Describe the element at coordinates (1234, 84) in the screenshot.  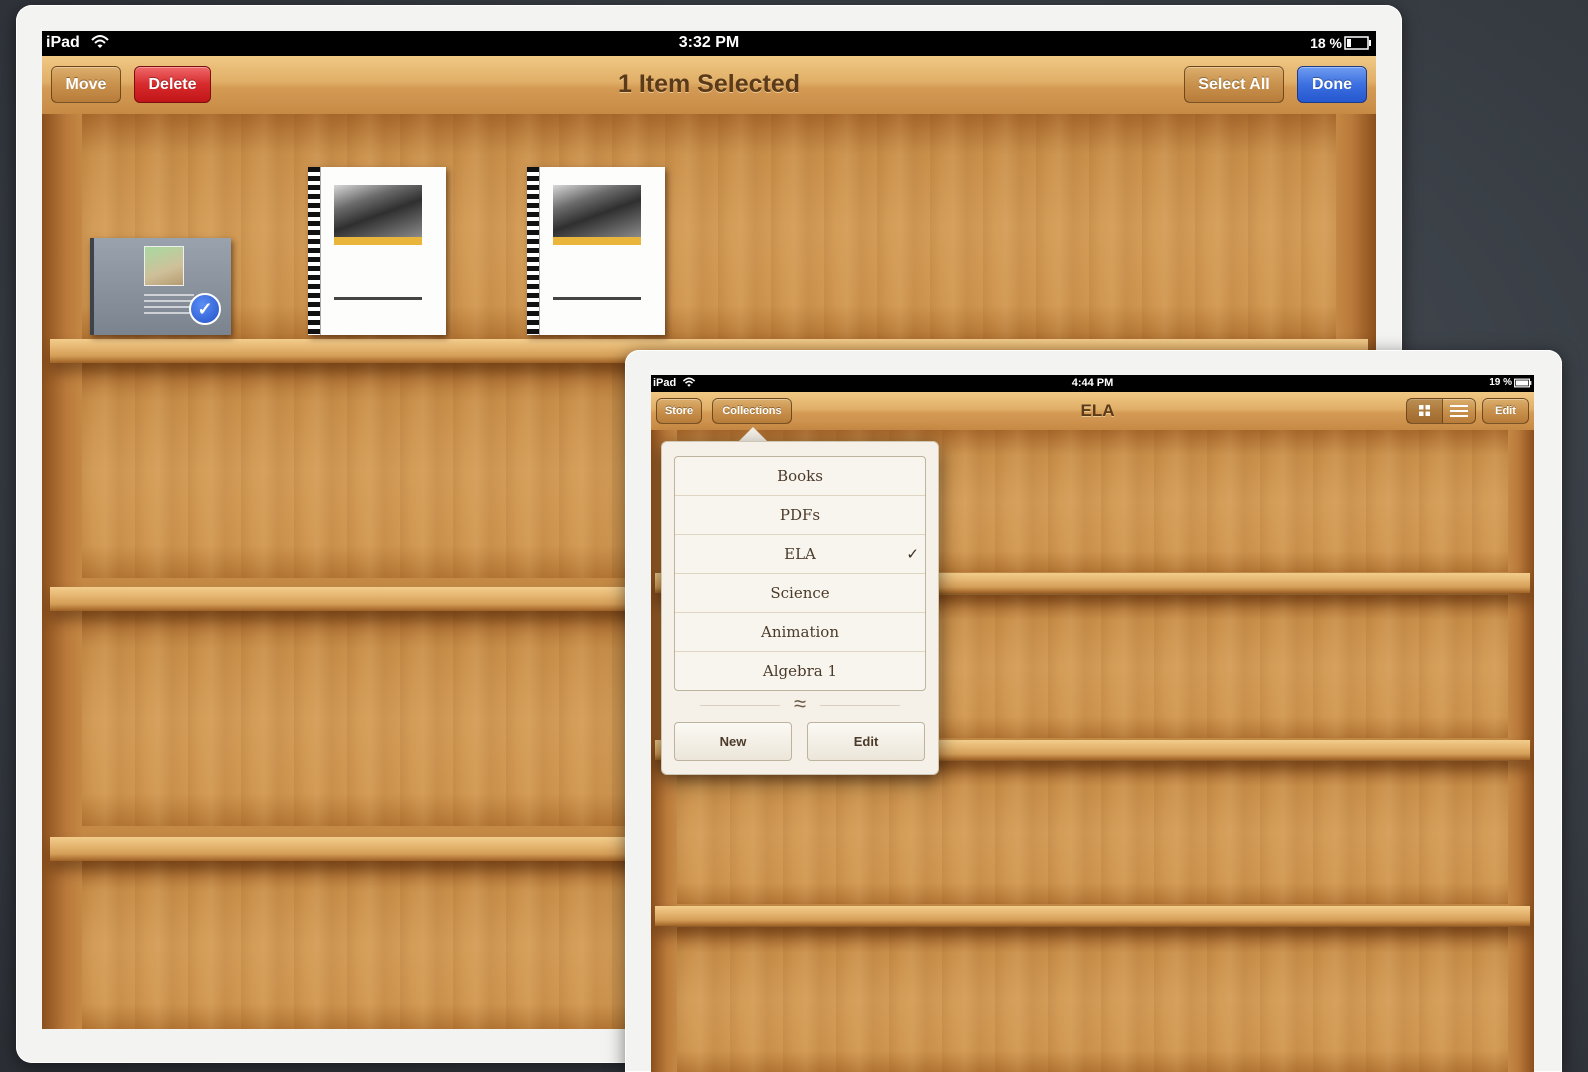
I see `select-all-button: Select All` at that location.